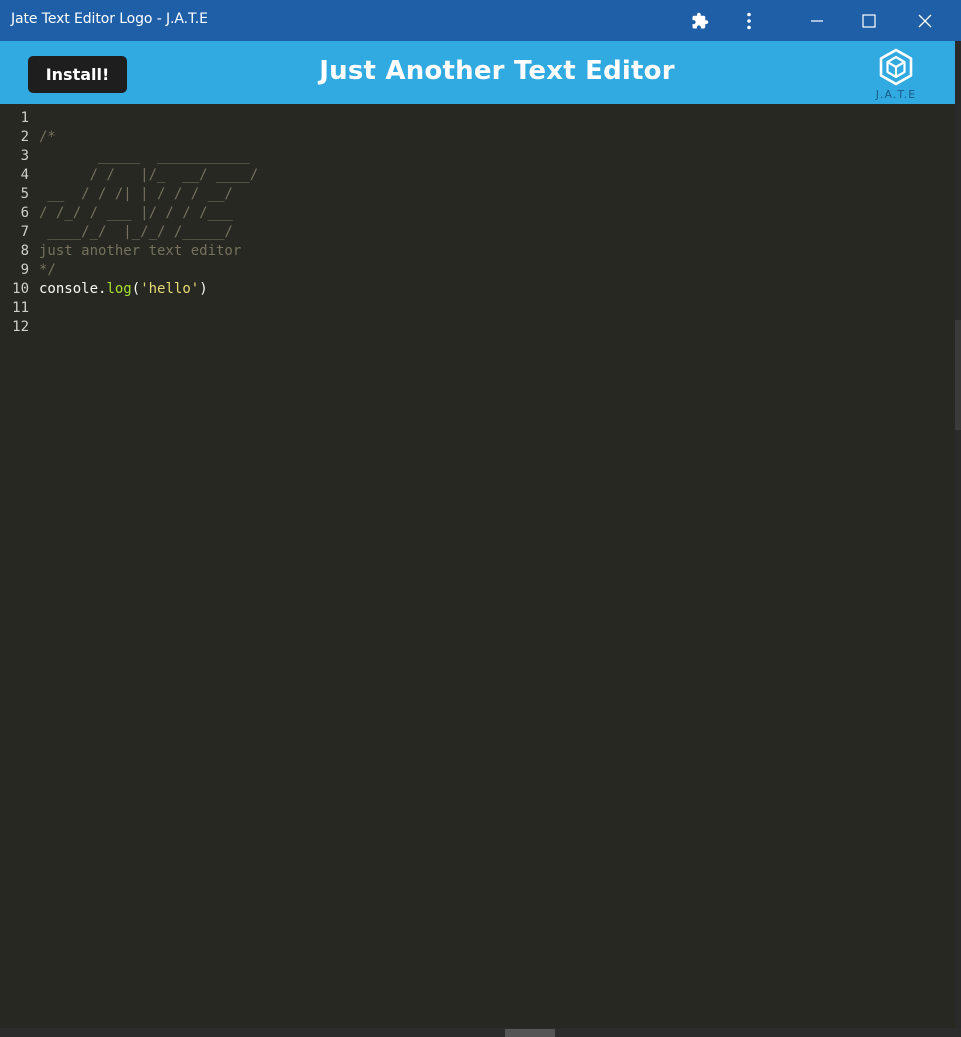  I want to click on line-number: 8, so click(24, 251).